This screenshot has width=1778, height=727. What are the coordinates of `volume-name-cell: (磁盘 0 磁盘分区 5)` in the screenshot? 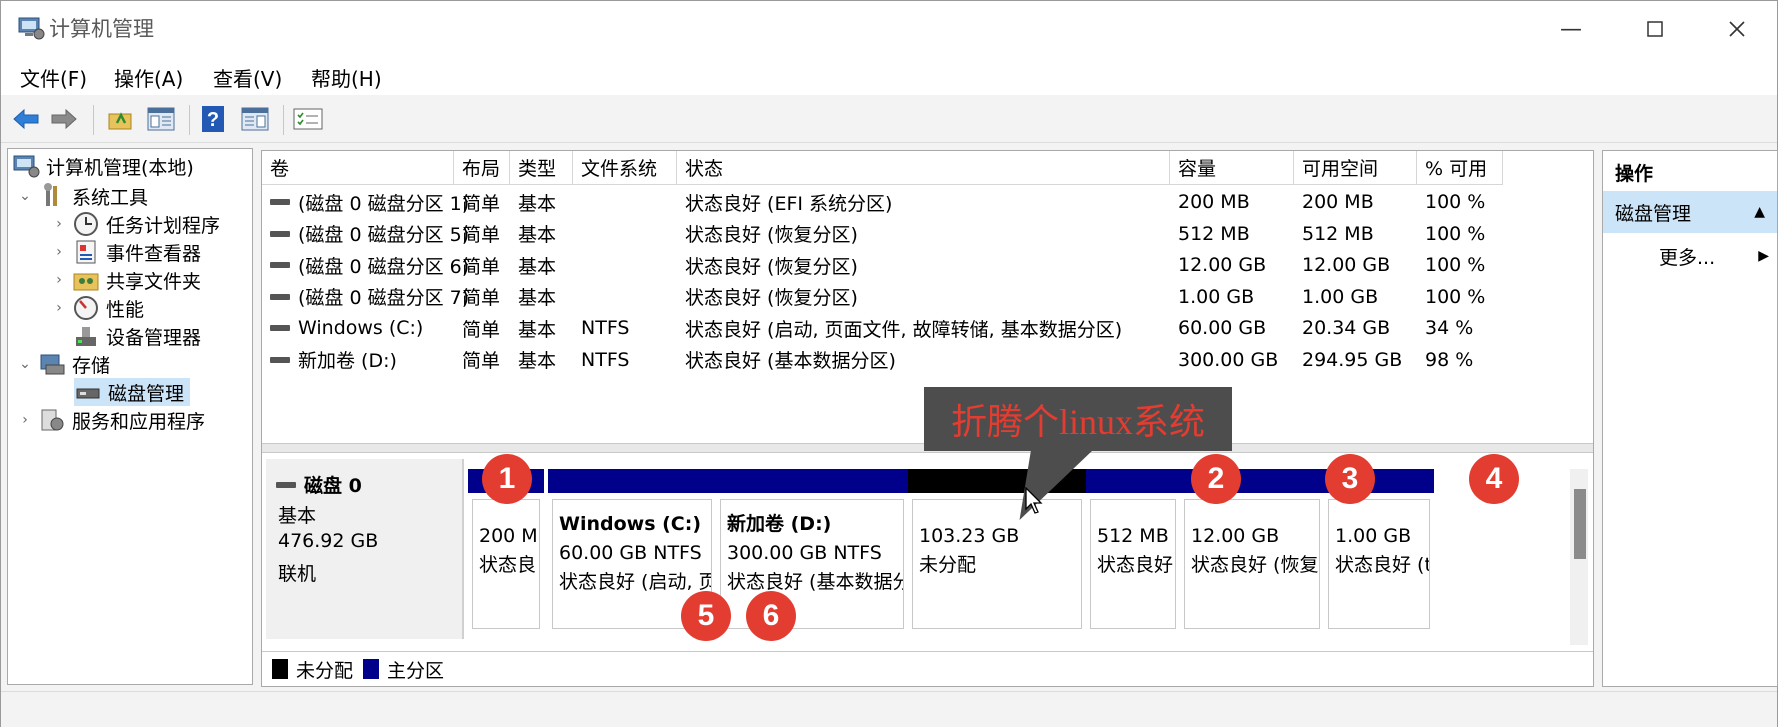 It's located at (369, 234).